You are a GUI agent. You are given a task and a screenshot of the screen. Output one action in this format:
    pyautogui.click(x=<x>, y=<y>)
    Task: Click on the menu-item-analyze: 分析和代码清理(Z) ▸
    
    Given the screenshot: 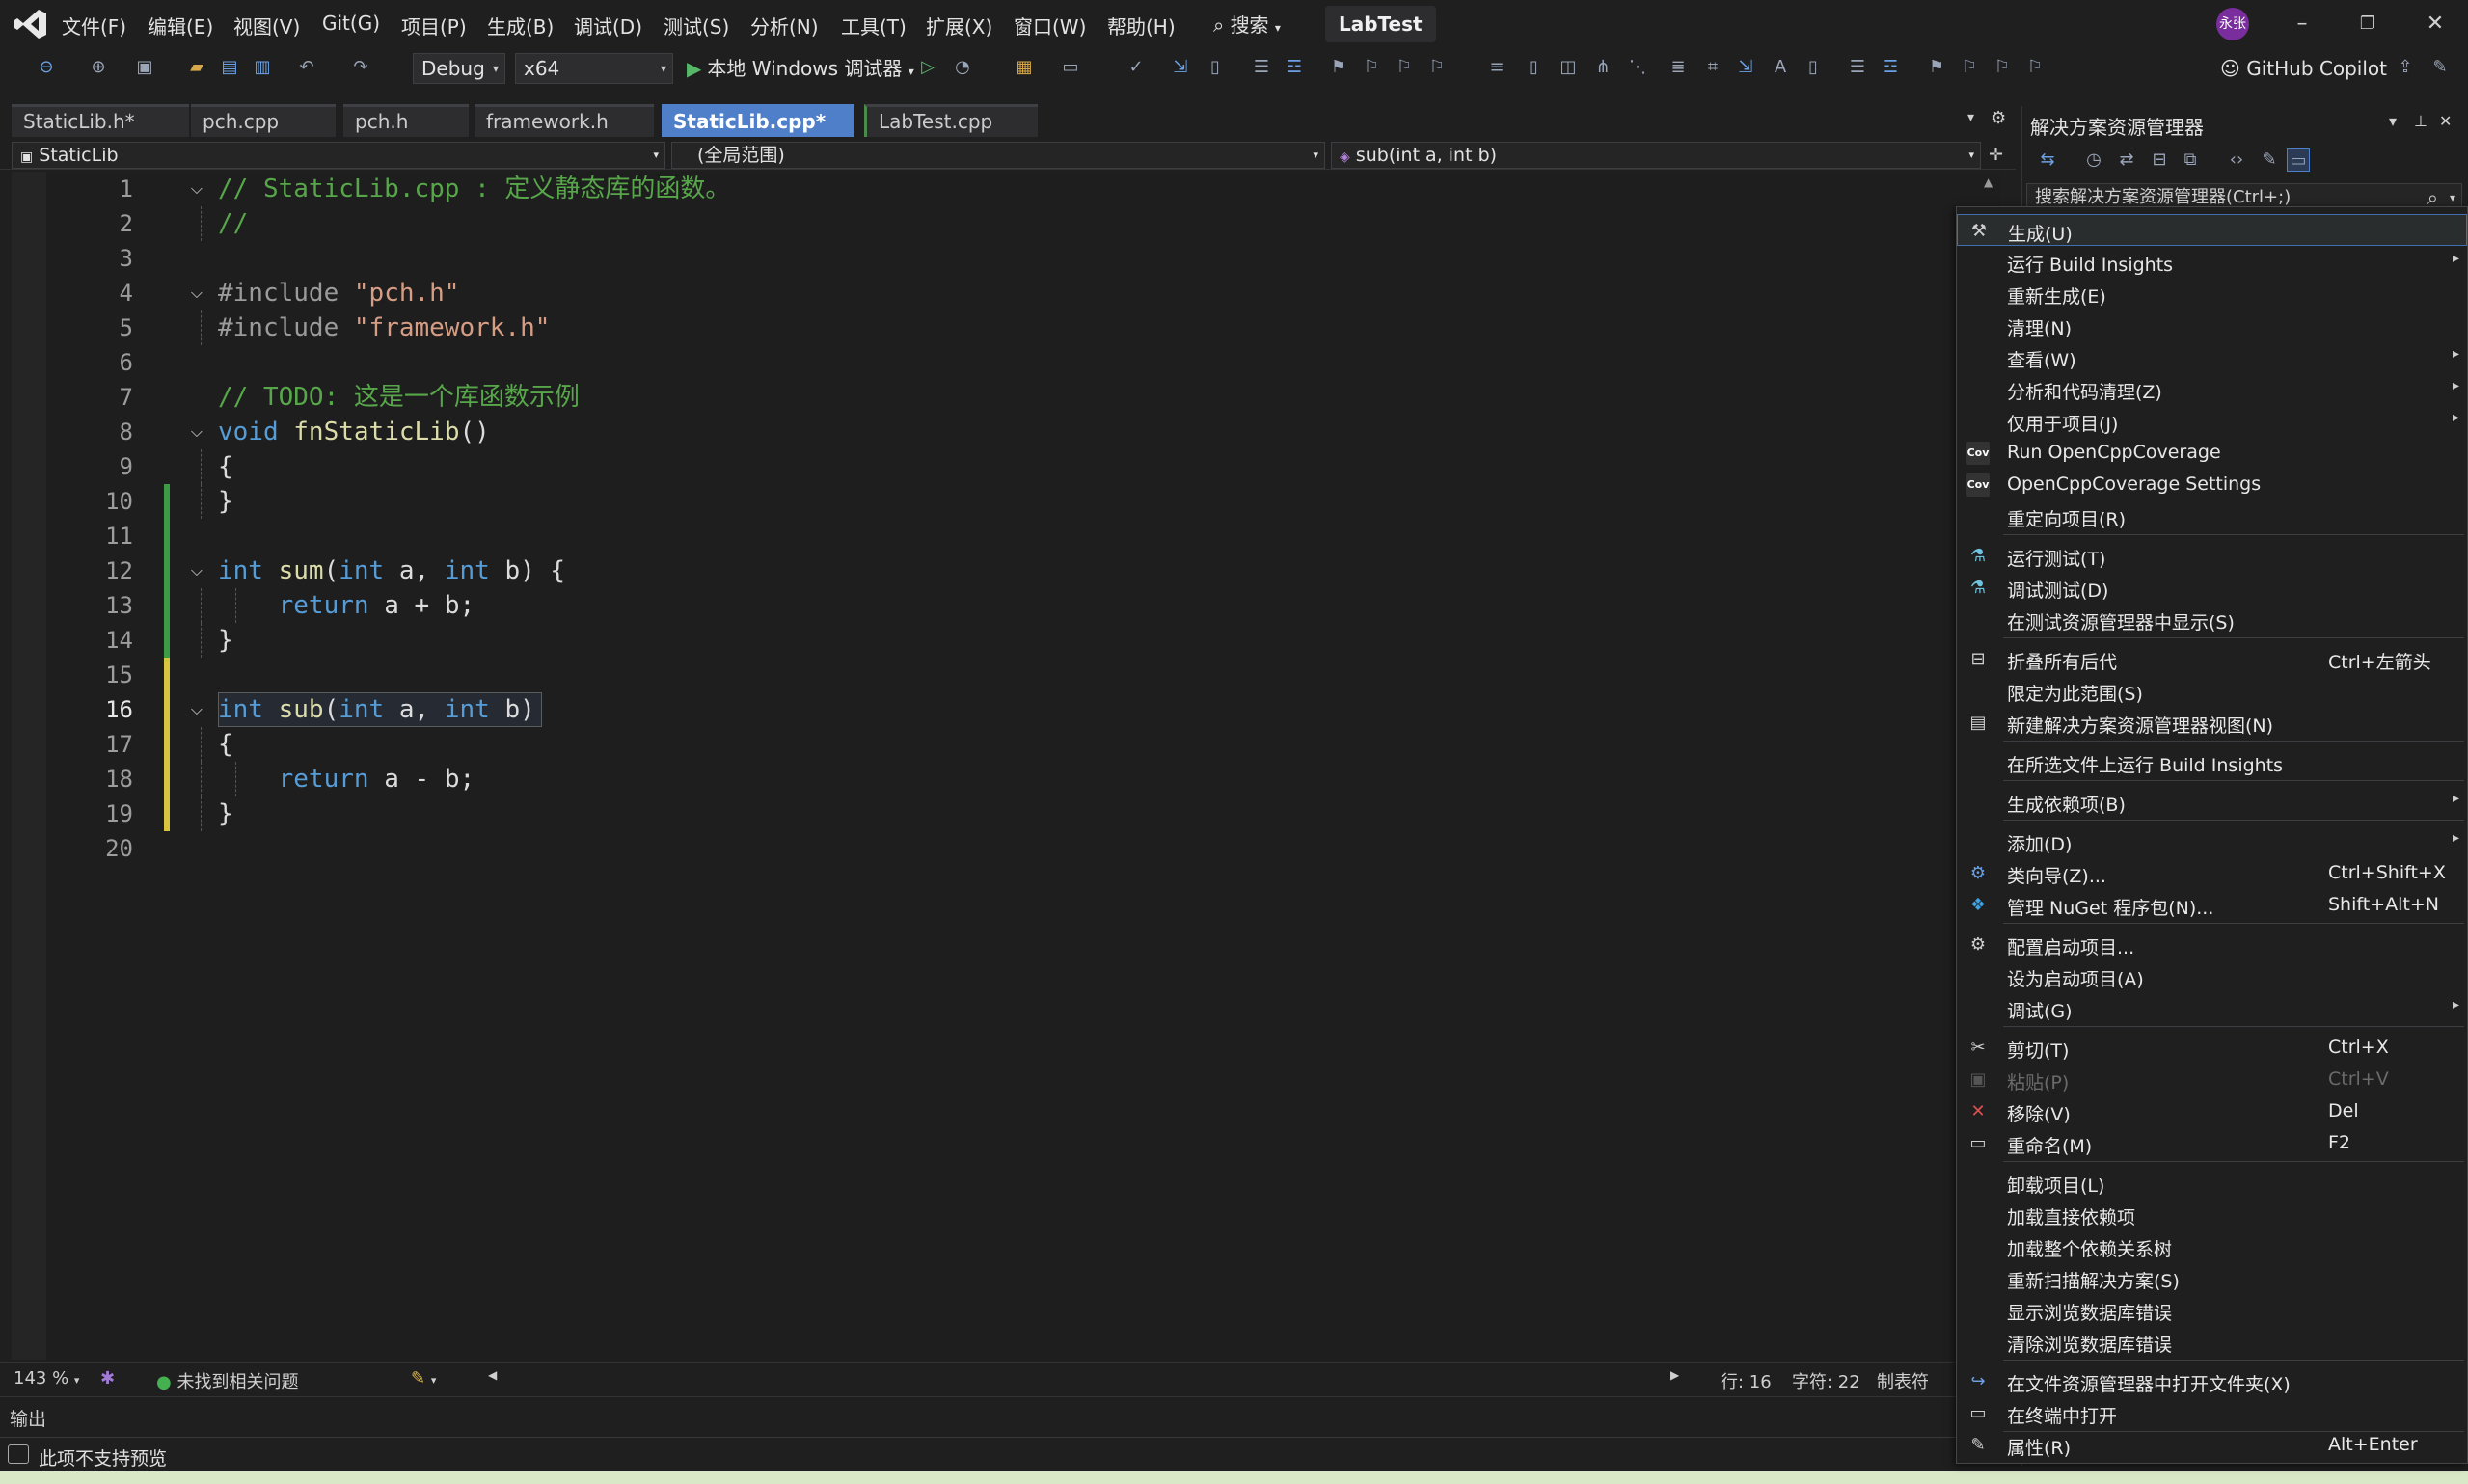 What is the action you would take?
    pyautogui.click(x=2212, y=389)
    